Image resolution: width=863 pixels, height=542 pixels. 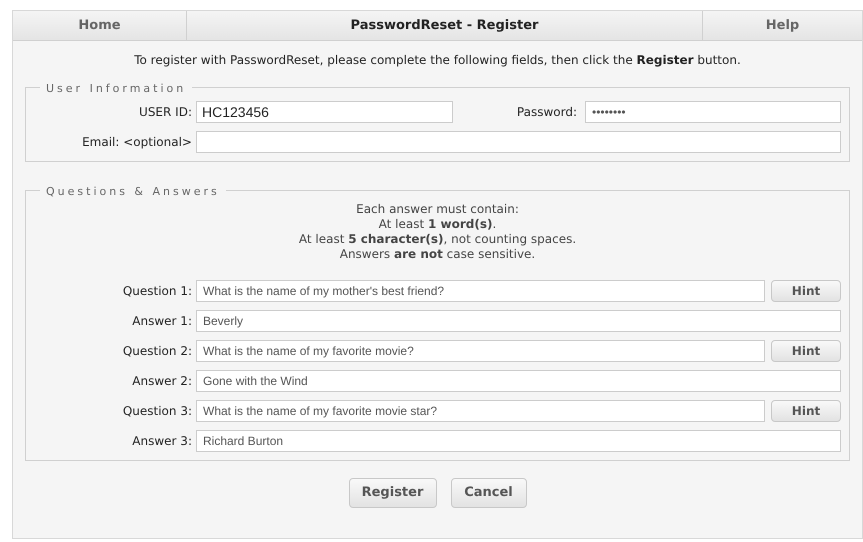 I want to click on field-label: Question 3:, so click(x=157, y=411).